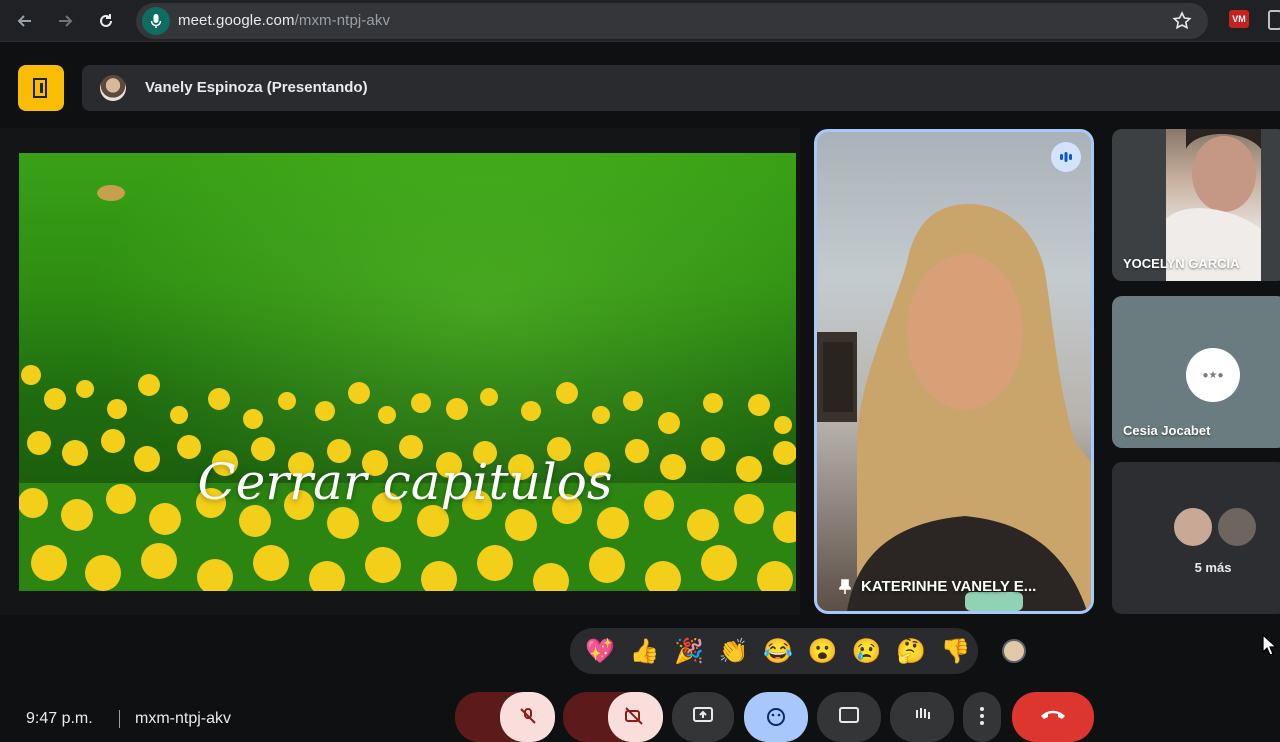  I want to click on forward-icon, so click(65, 21).